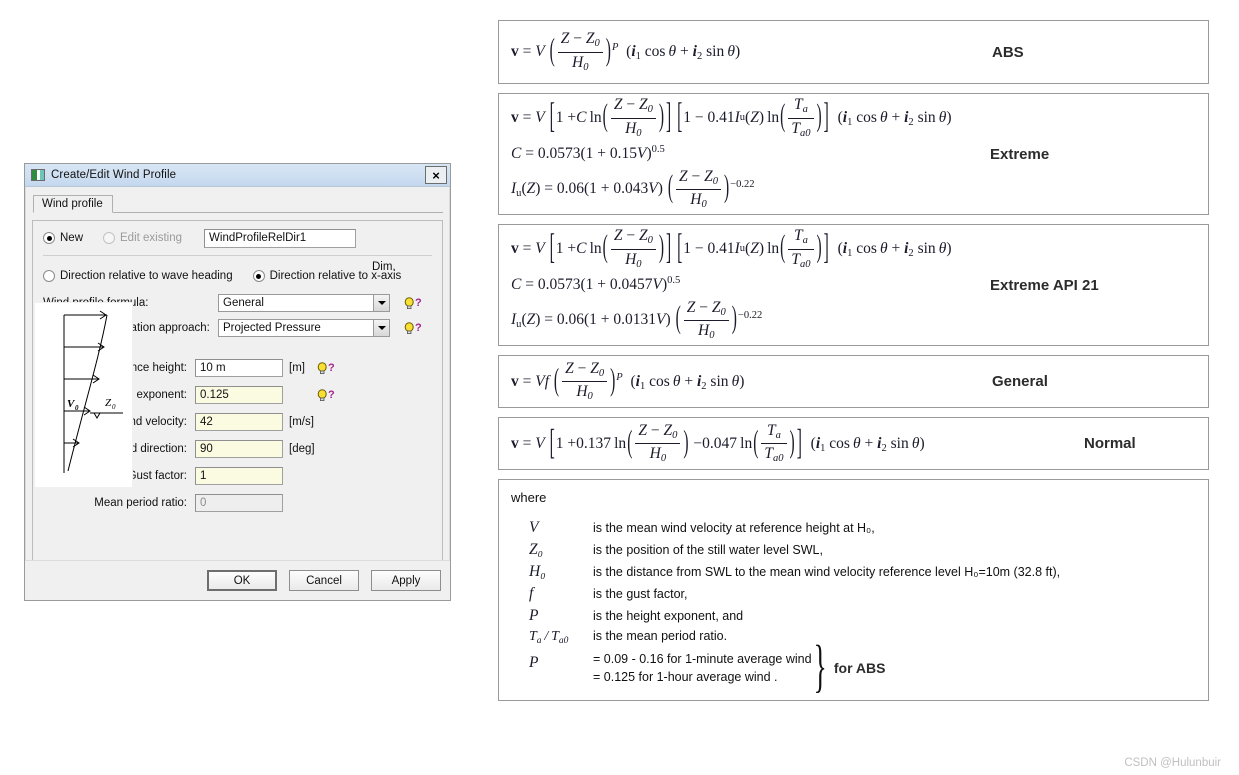 The width and height of the screenshot is (1239, 775). Describe the element at coordinates (140, 503) in the screenshot. I see `mean-period-ratio-label: Mean period ratio:` at that location.